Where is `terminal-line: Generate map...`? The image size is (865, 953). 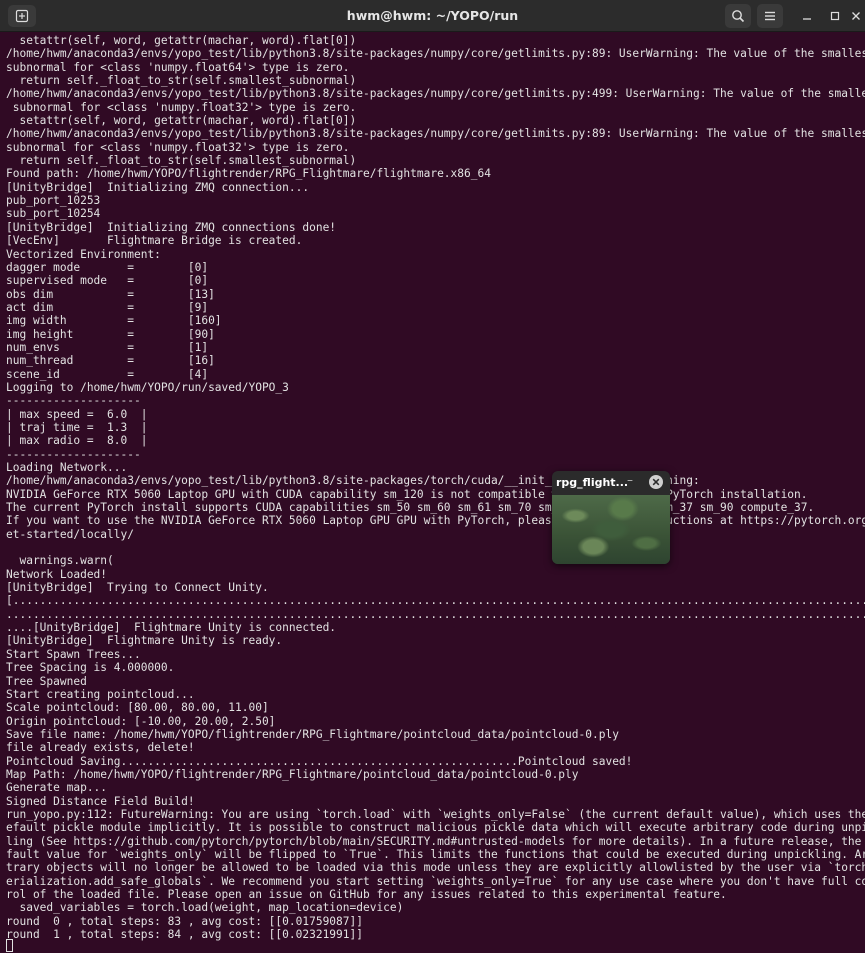 terminal-line: Generate map... is located at coordinates (57, 788).